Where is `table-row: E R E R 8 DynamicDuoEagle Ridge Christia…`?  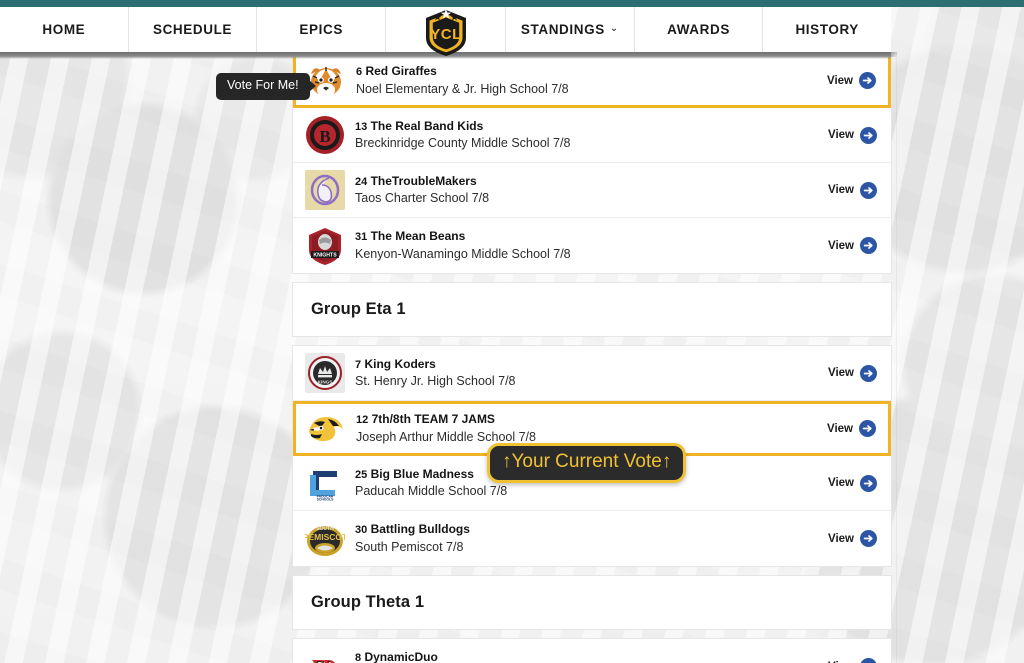
table-row: E R E R 8 DynamicDuoEagle Ridge Christia… is located at coordinates (592, 651).